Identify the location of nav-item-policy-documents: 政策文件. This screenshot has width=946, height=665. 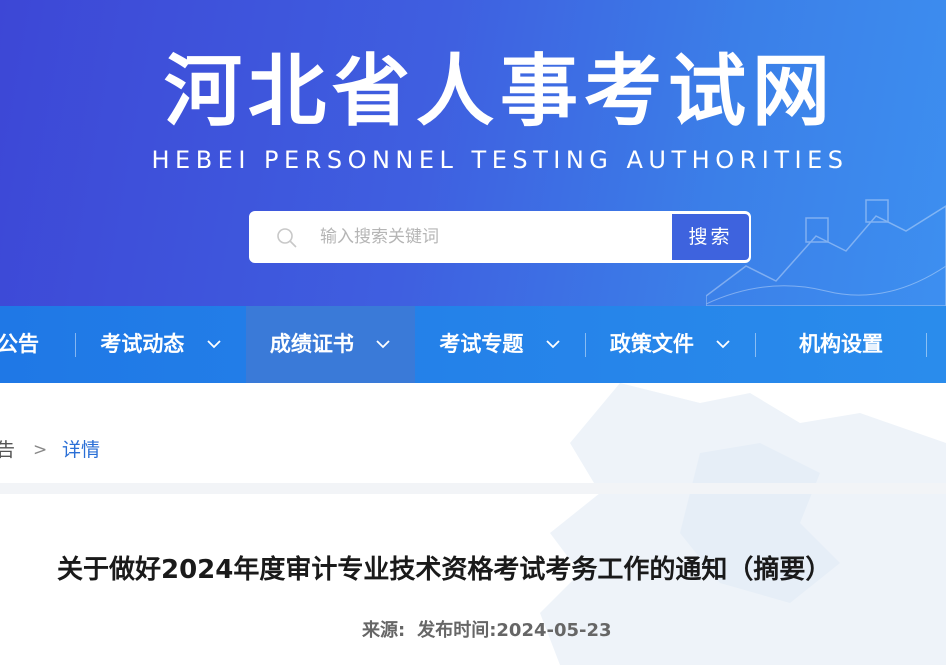
(670, 344).